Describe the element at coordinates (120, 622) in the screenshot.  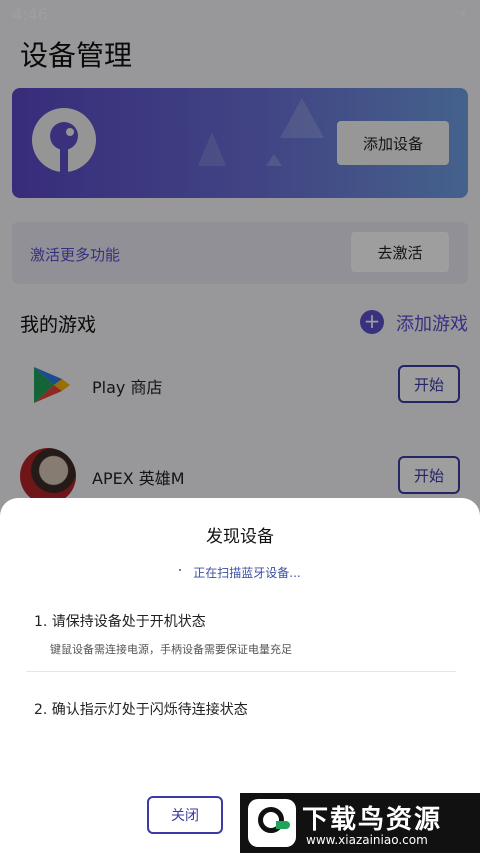
I see `step1-title: 1. 请保持设备处于开机状态` at that location.